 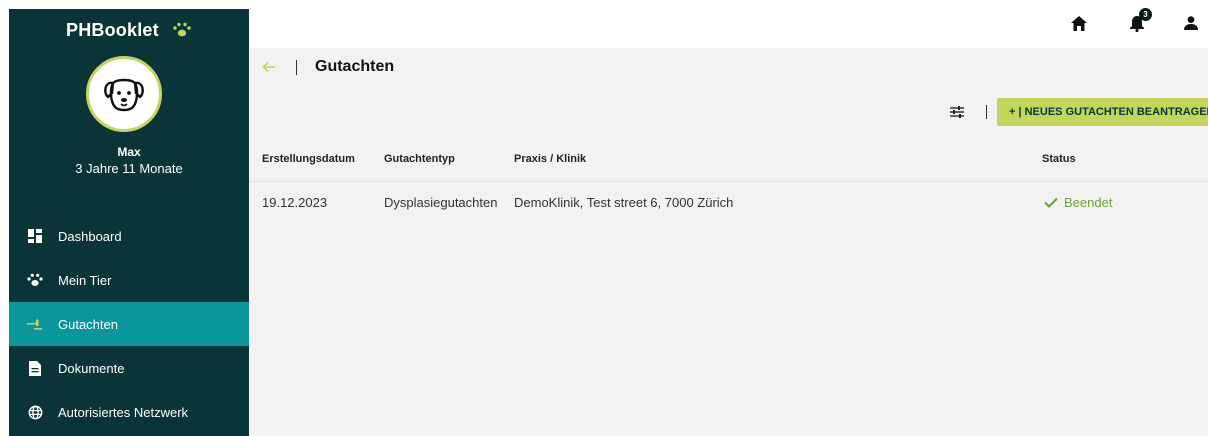 I want to click on sidebar-item-label: Dashboard, so click(x=90, y=236).